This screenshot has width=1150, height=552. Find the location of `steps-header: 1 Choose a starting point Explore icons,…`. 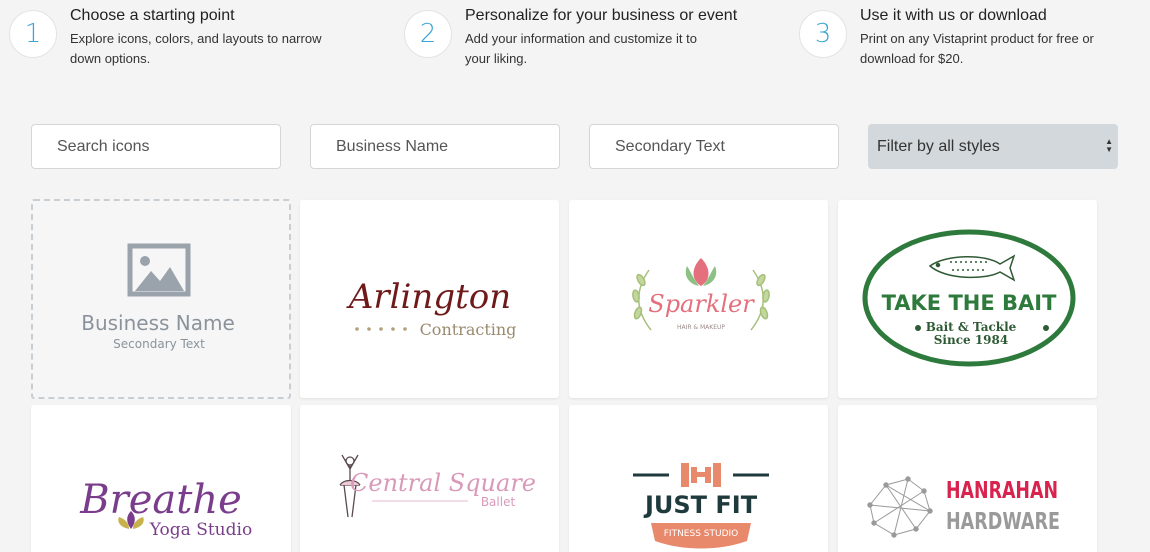

steps-header: 1 Choose a starting point Explore icons,… is located at coordinates (575, 40).